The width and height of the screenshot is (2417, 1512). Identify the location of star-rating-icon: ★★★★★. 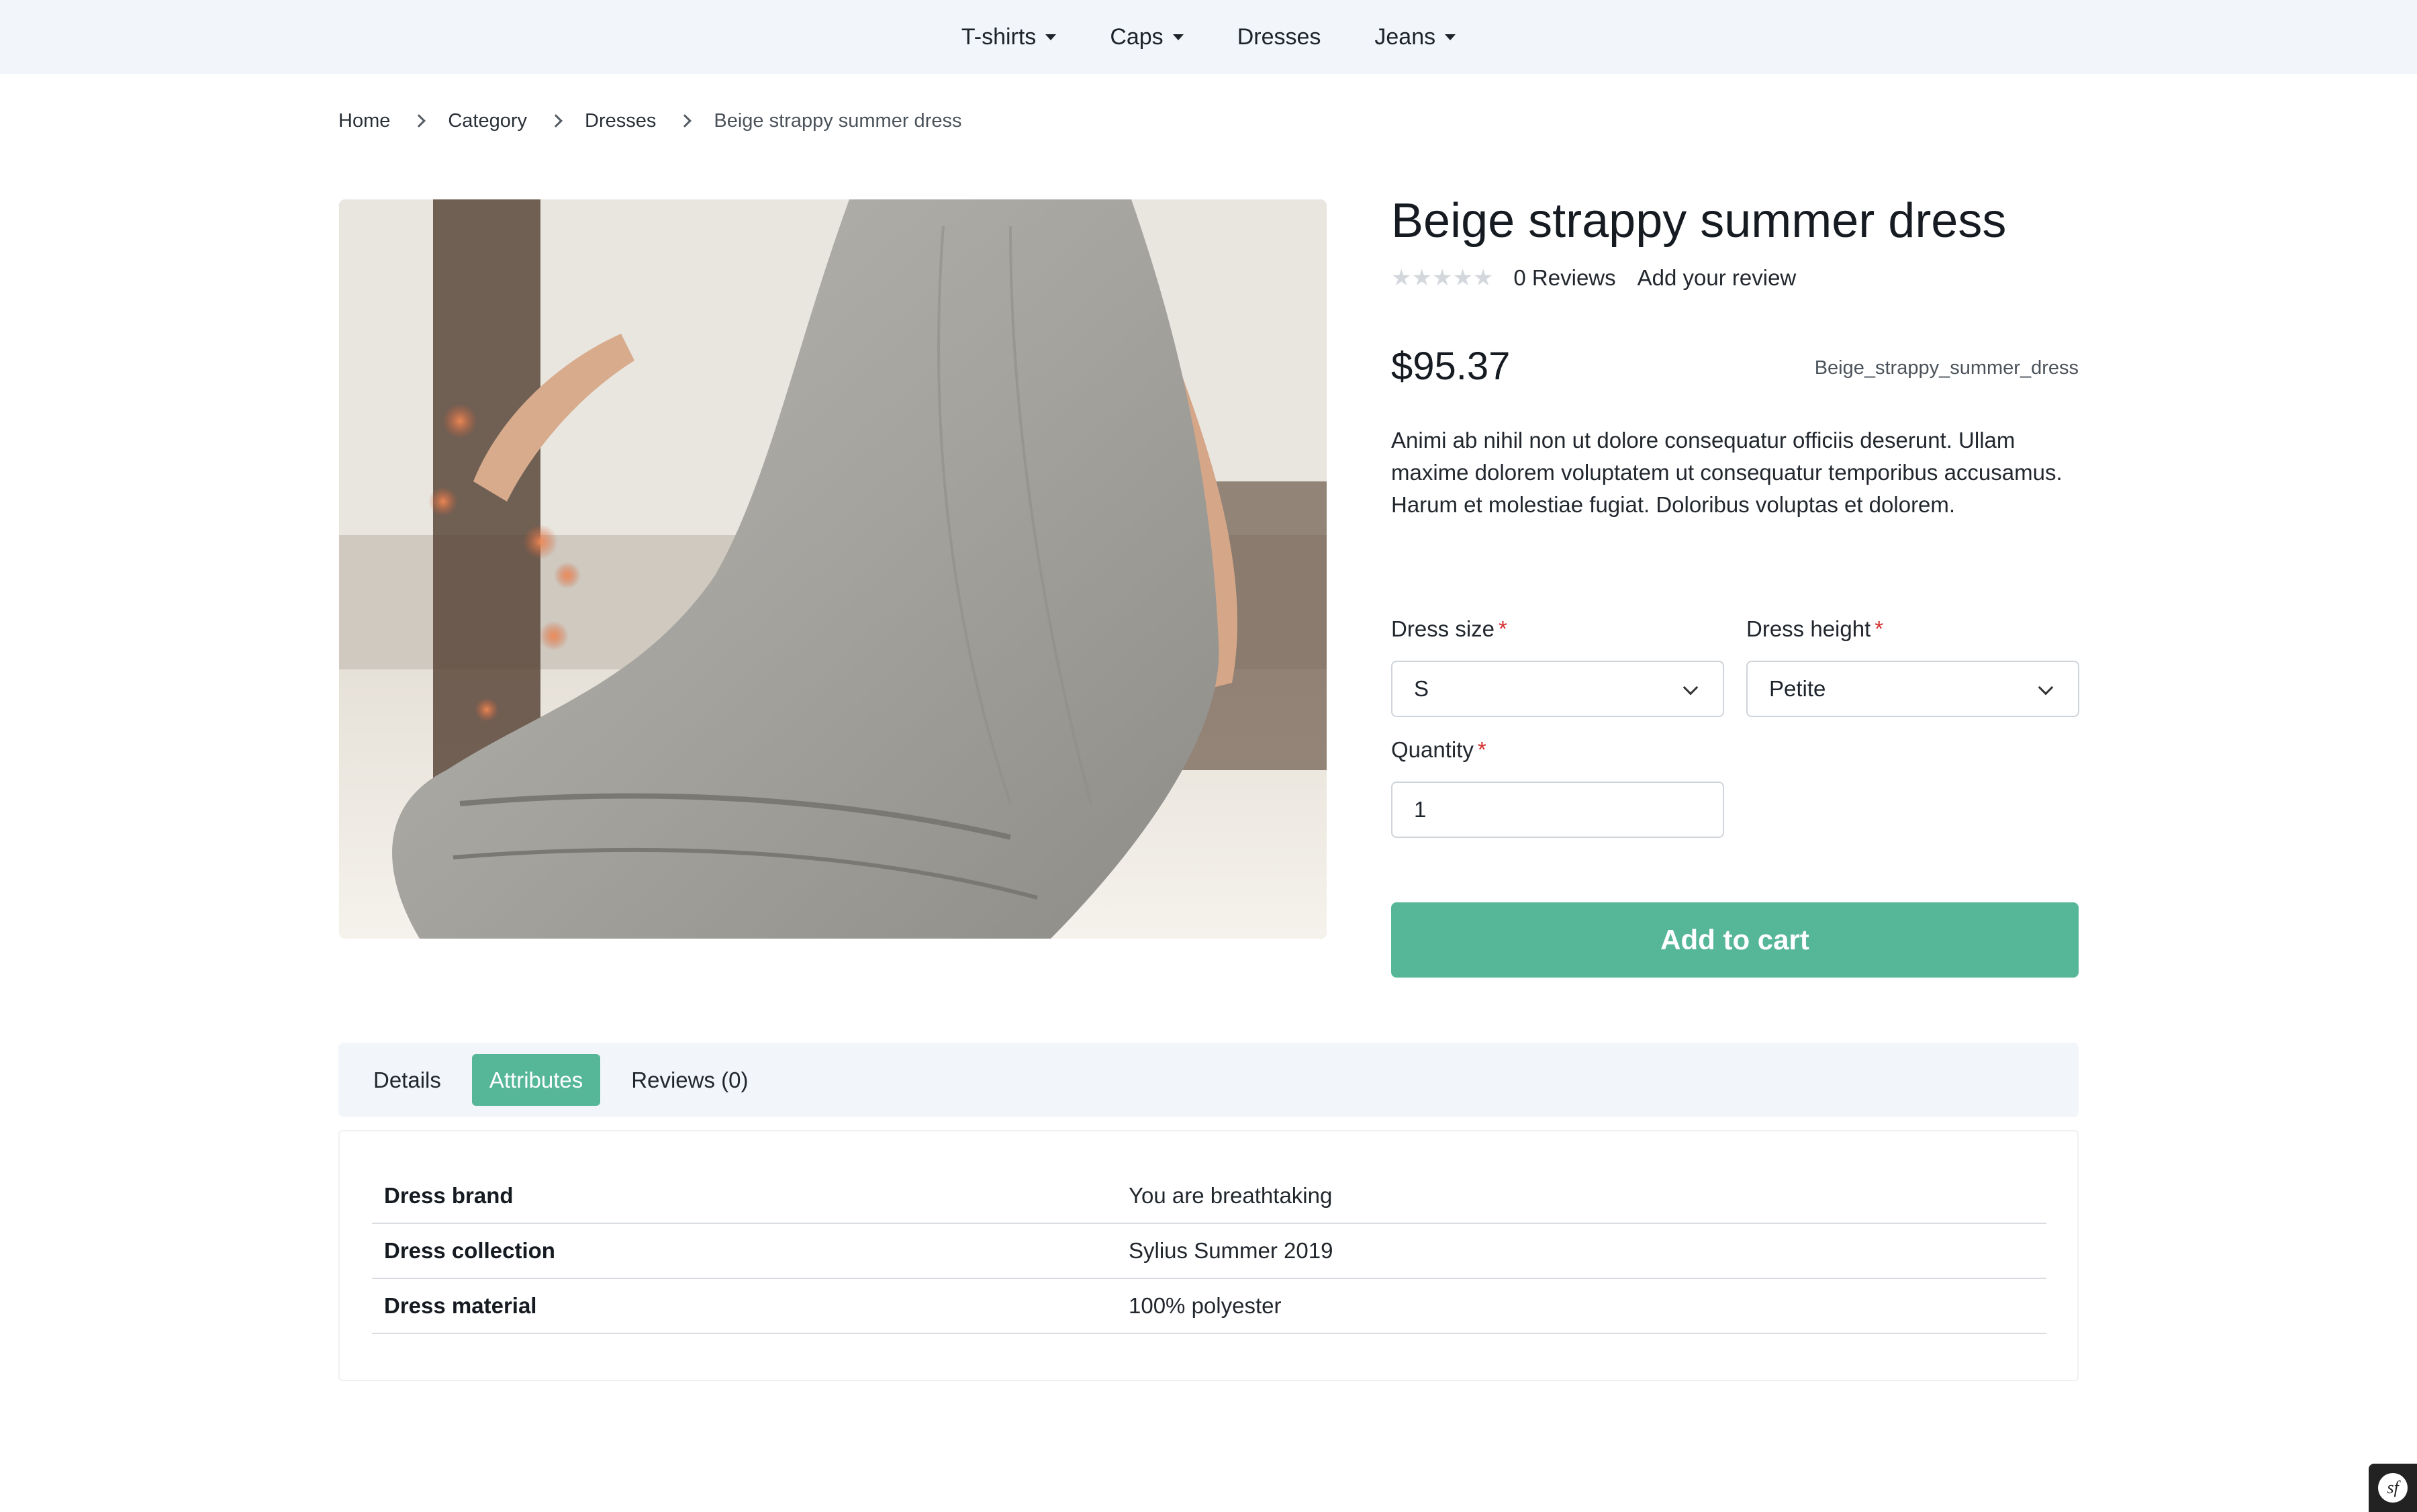
(1442, 278).